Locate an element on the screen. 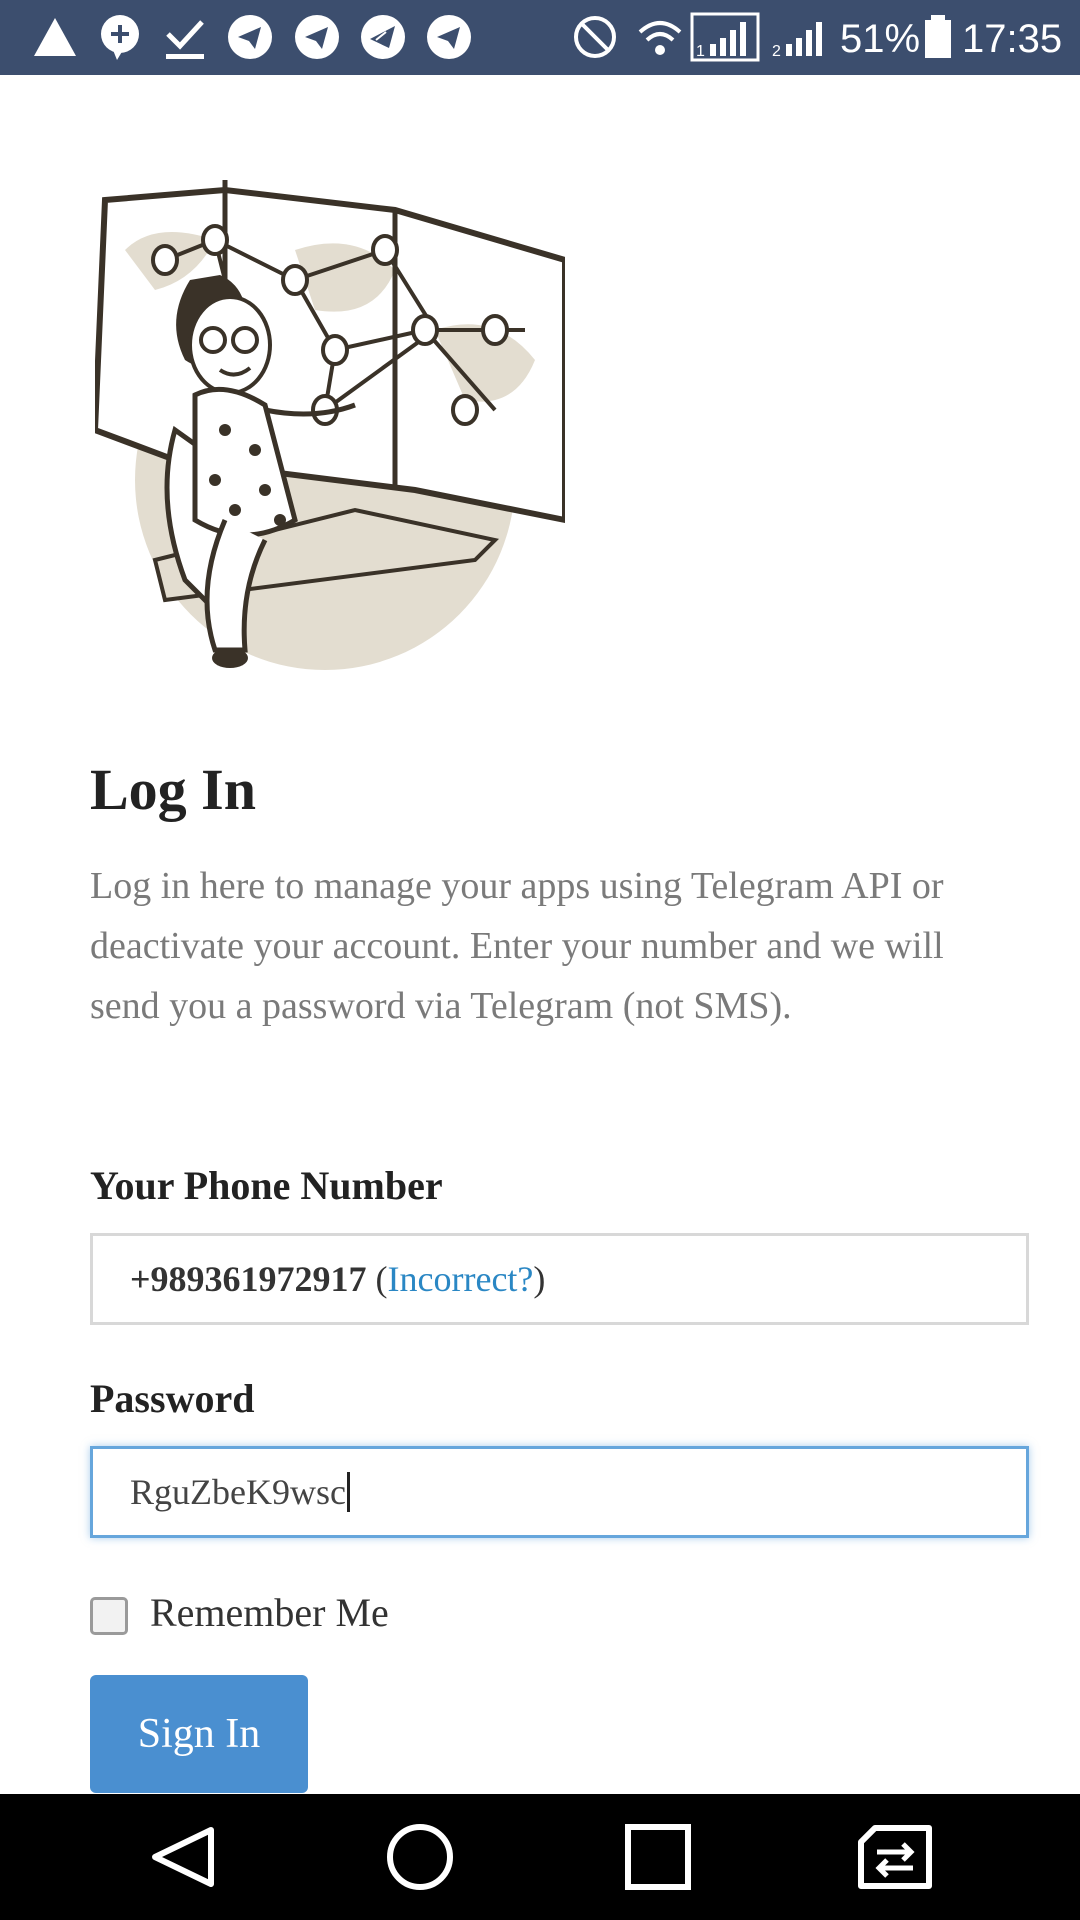  clock: 17:35 is located at coordinates (1012, 39).